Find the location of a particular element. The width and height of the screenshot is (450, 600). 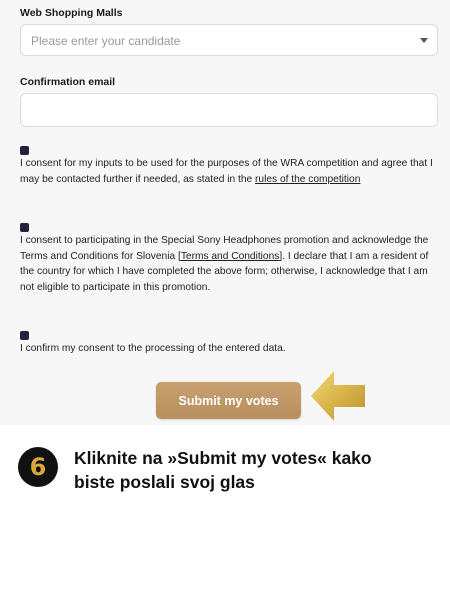

malls-select: Please enter your candidate is located at coordinates (229, 40).